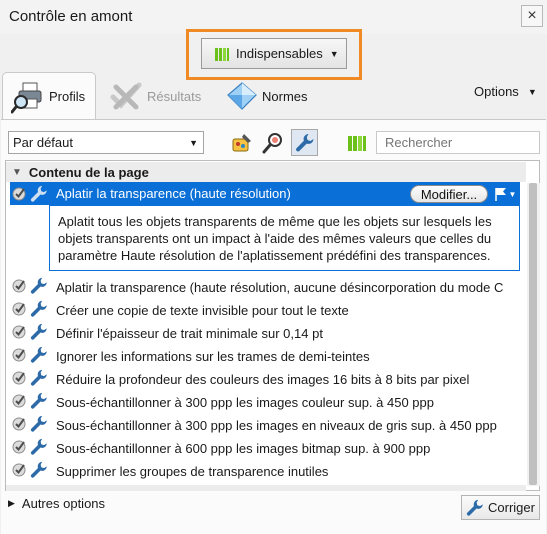 The height and width of the screenshot is (534, 547). Describe the element at coordinates (106, 142) in the screenshot. I see `profile-preset-select: Par défaut ▼` at that location.